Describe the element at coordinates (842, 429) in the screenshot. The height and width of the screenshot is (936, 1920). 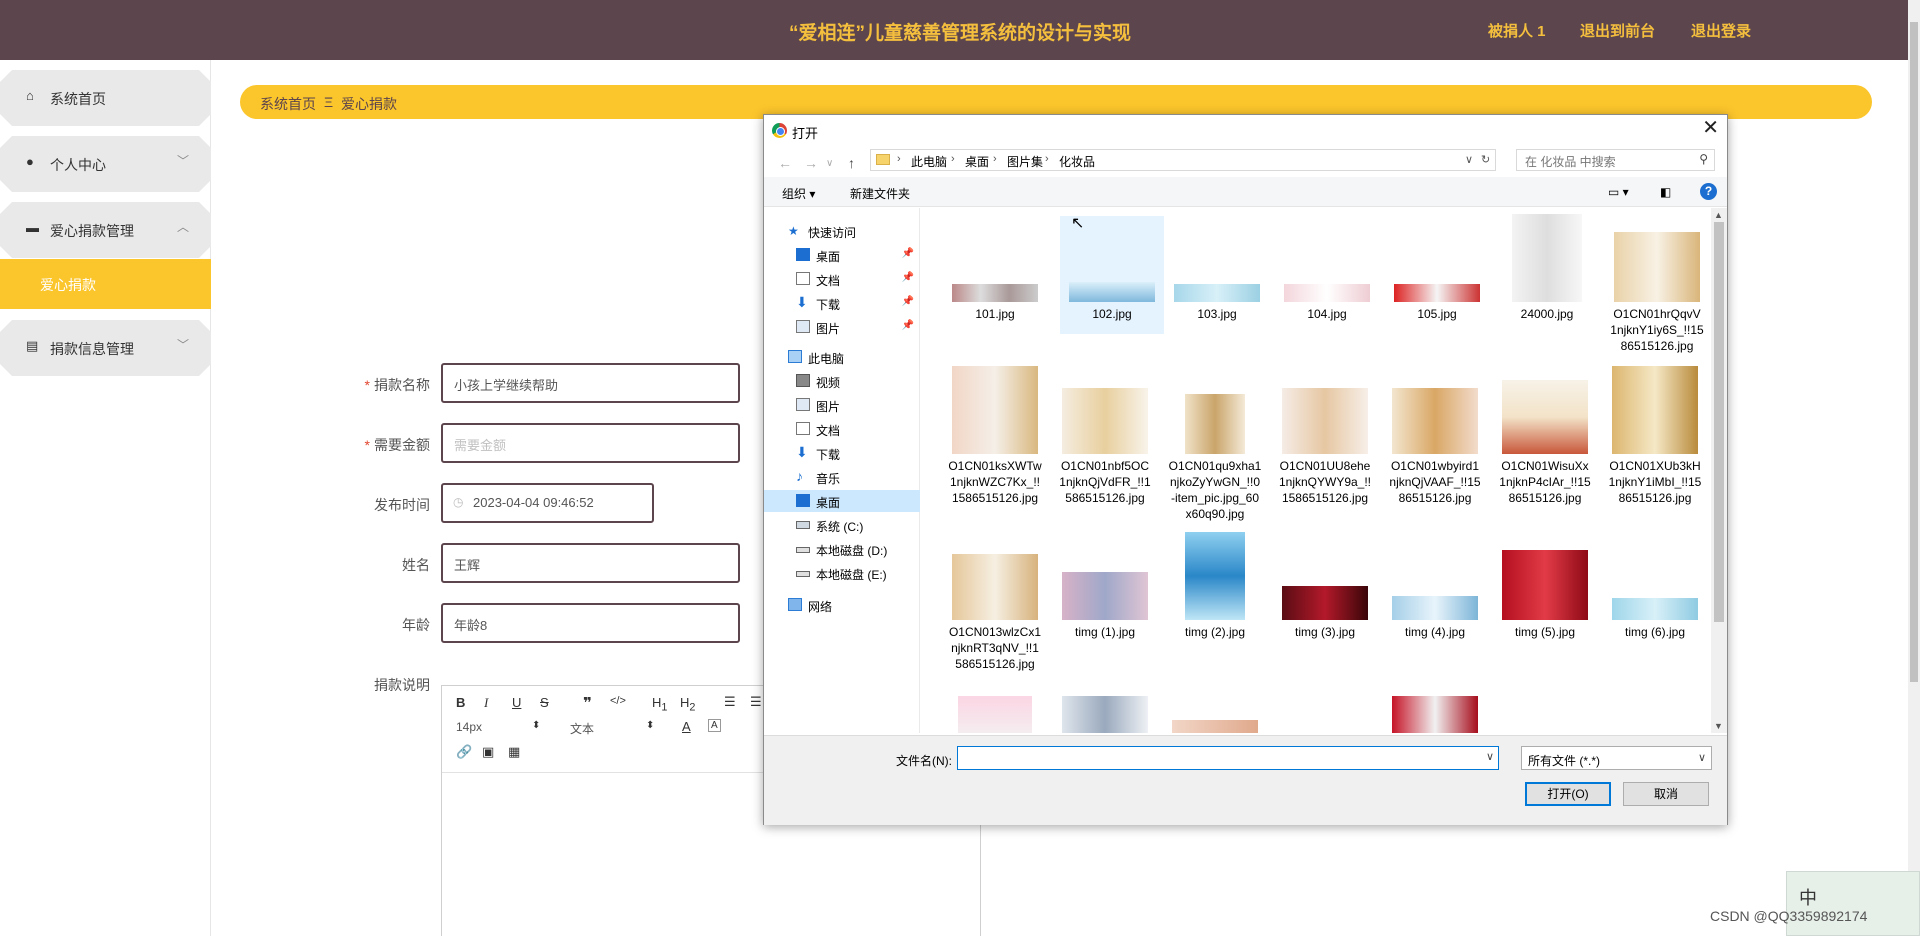
I see `nav-item-documents: 文档` at that location.